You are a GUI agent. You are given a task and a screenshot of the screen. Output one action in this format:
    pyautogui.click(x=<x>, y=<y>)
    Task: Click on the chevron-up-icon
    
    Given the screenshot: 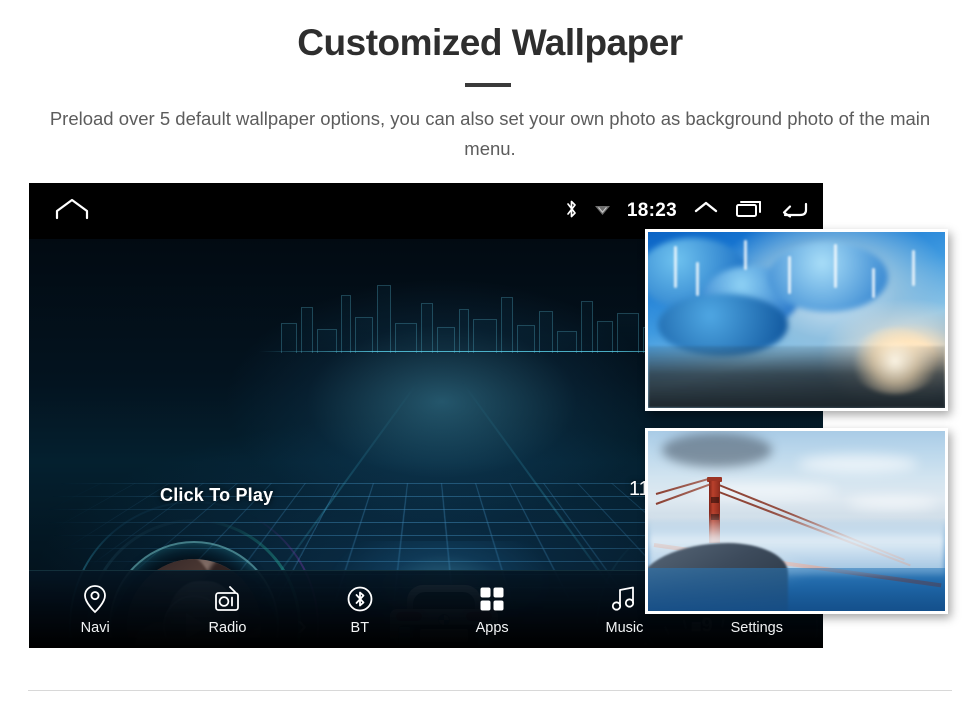 What is the action you would take?
    pyautogui.click(x=706, y=211)
    